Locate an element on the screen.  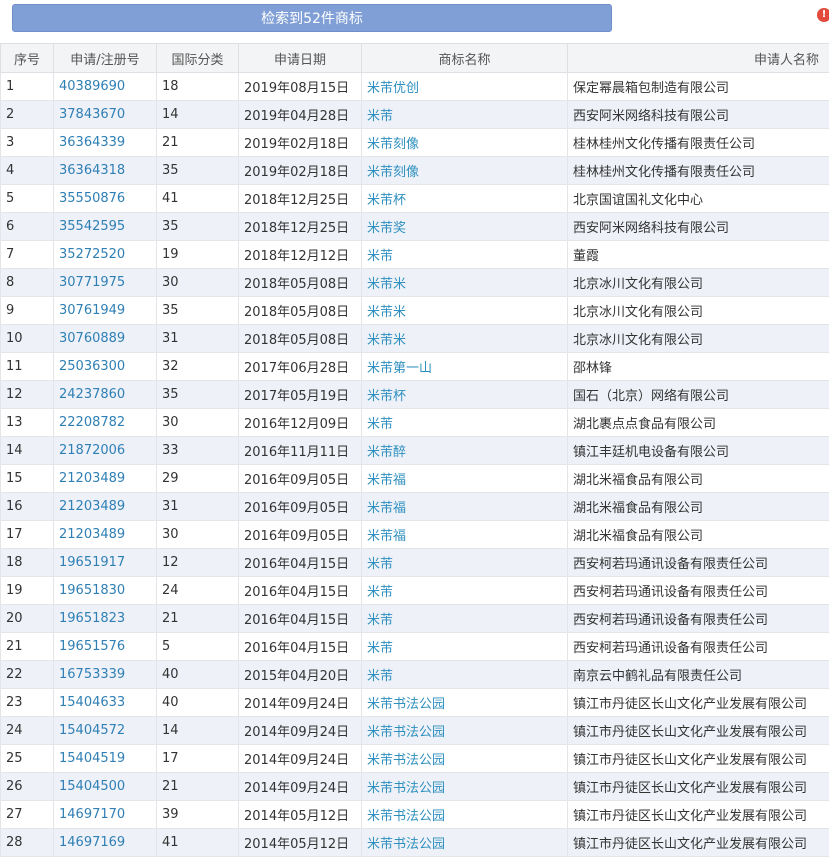
cell-reg-no-link: 21872006 is located at coordinates (105, 451).